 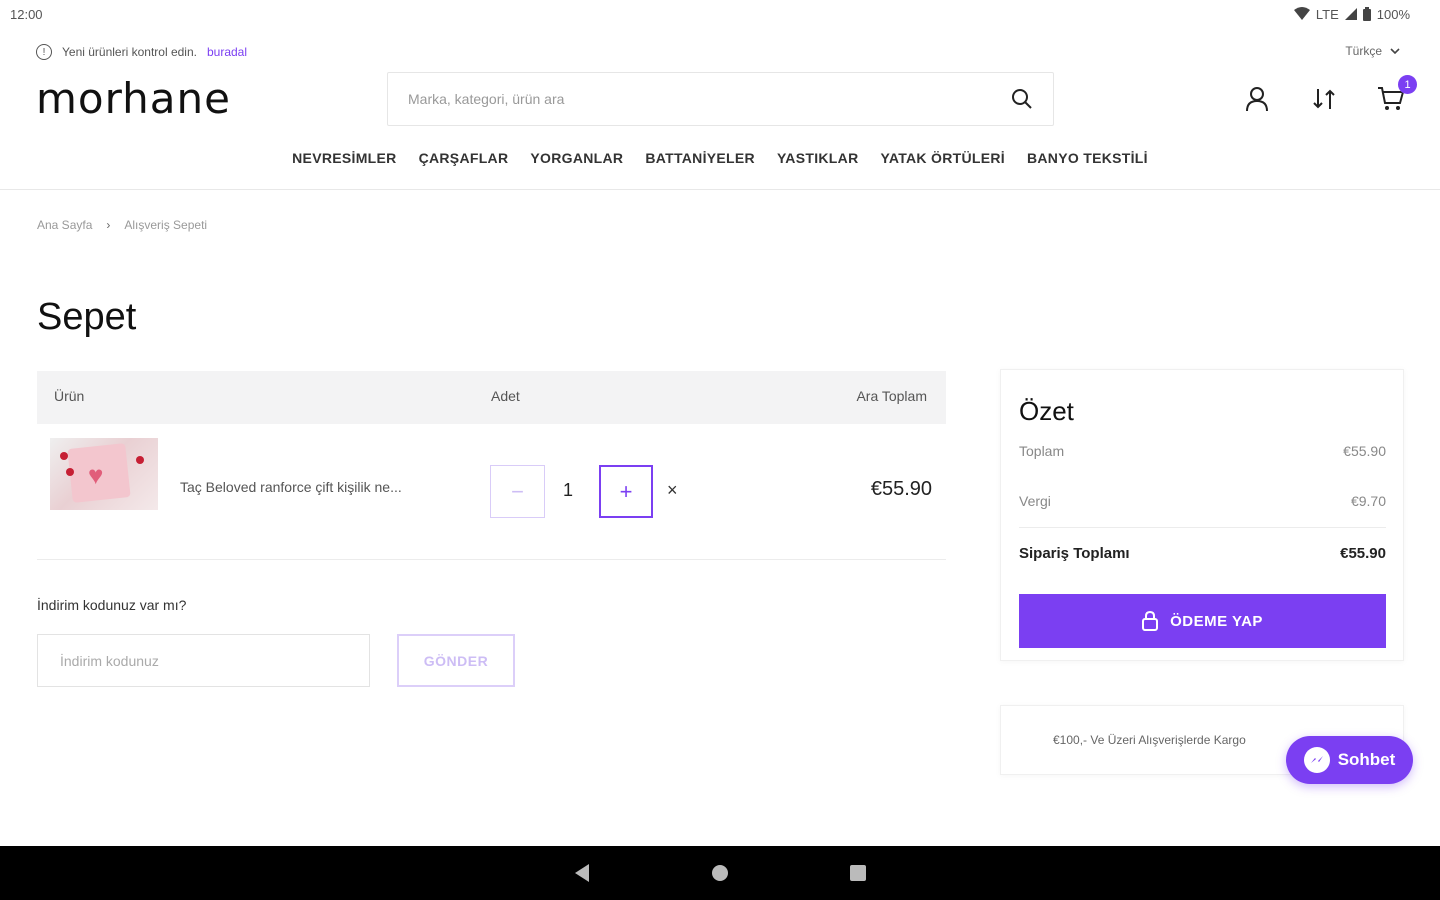 I want to click on col-header-quantity: Adet, so click(x=505, y=396).